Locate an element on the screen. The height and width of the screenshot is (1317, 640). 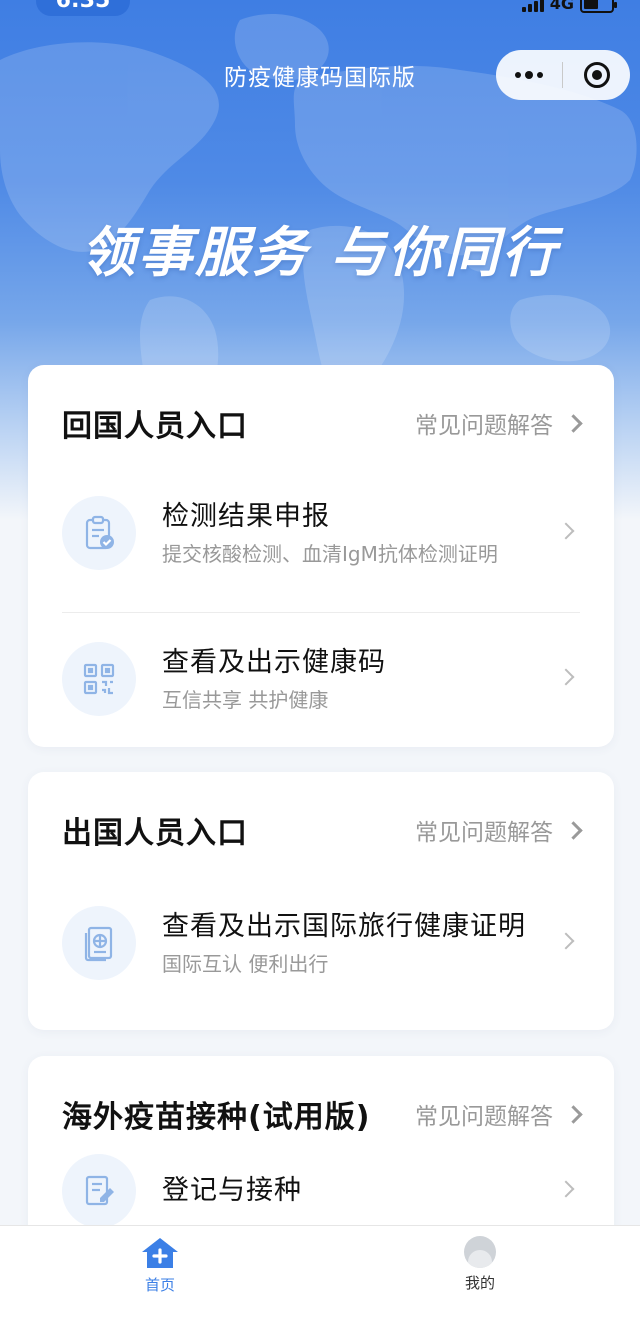
item-subtitle: 国际互认 便利出行 is located at coordinates (245, 964).